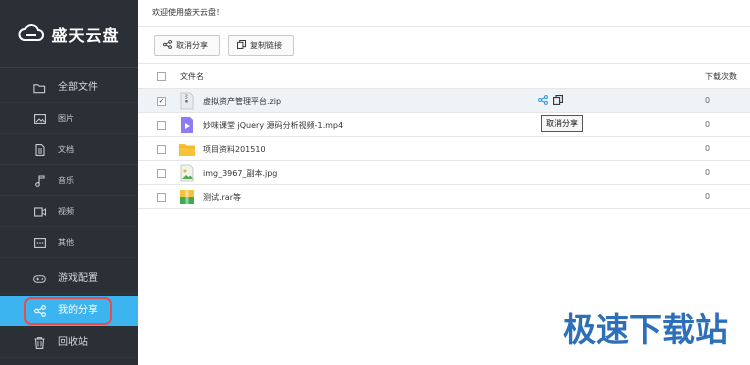 Image resolution: width=750 pixels, height=365 pixels. What do you see at coordinates (39, 150) in the screenshot?
I see `document-icon` at bounding box center [39, 150].